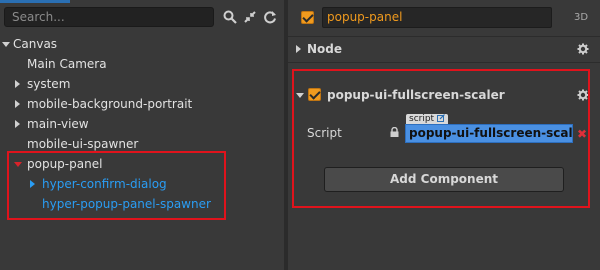 This screenshot has height=270, width=600. I want to click on highlight-box, so click(116, 185).